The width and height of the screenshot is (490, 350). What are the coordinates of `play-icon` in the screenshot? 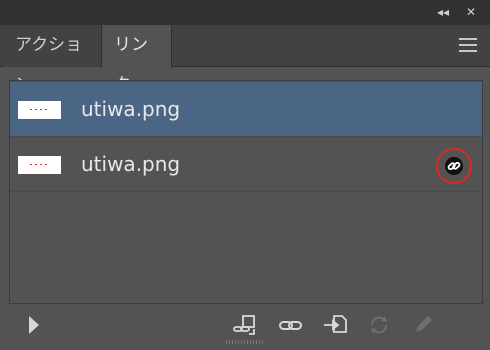 It's located at (35, 325).